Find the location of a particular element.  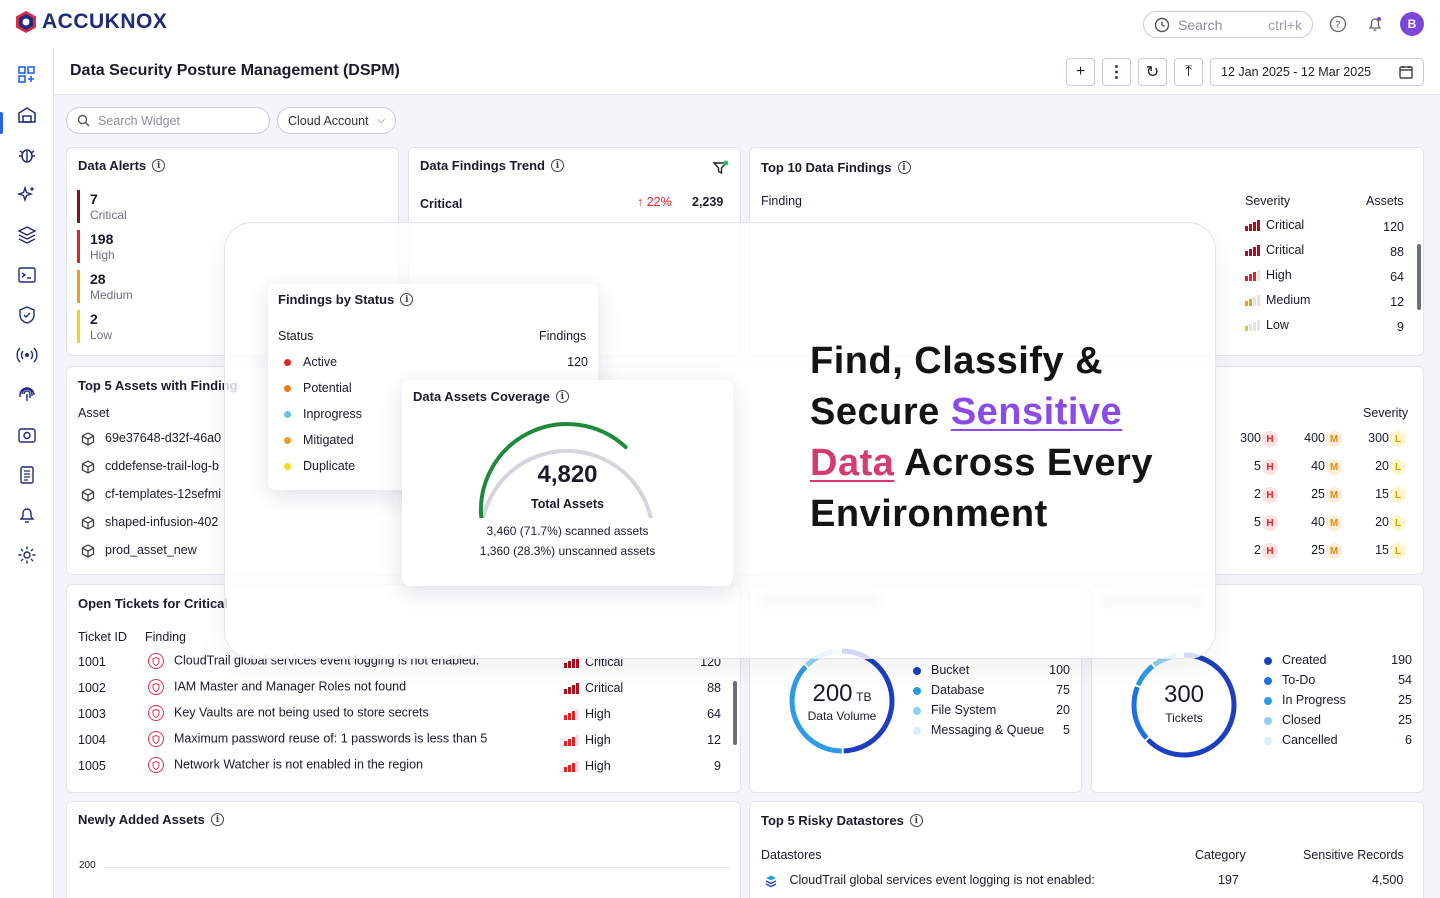

bug-icon is located at coordinates (27, 156).